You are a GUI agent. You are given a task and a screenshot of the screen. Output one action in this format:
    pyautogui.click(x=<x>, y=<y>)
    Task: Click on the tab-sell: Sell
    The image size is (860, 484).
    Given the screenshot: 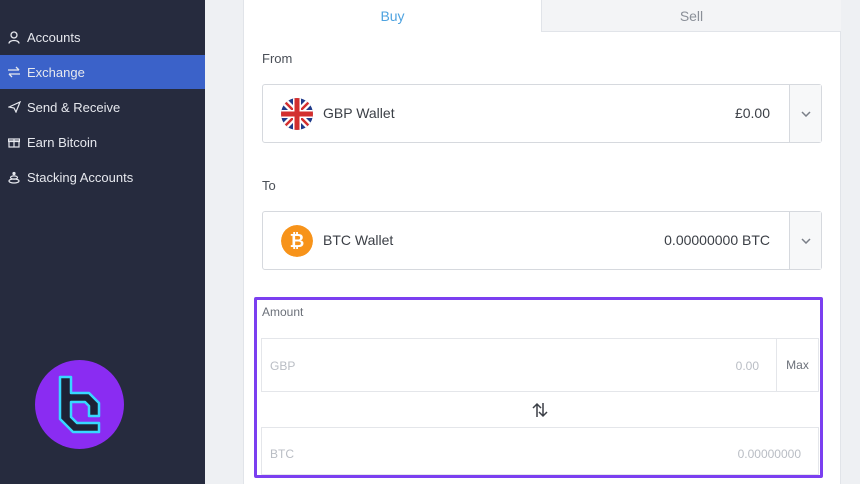 What is the action you would take?
    pyautogui.click(x=691, y=16)
    